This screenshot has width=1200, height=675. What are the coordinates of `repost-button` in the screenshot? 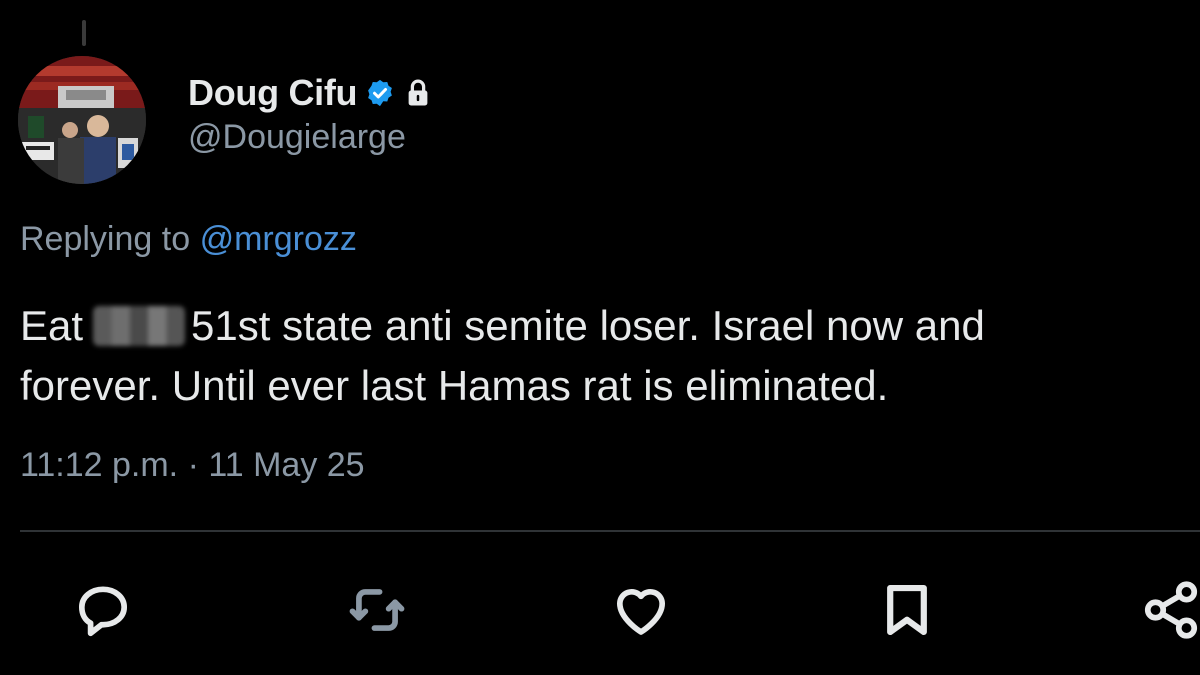 It's located at (377, 610).